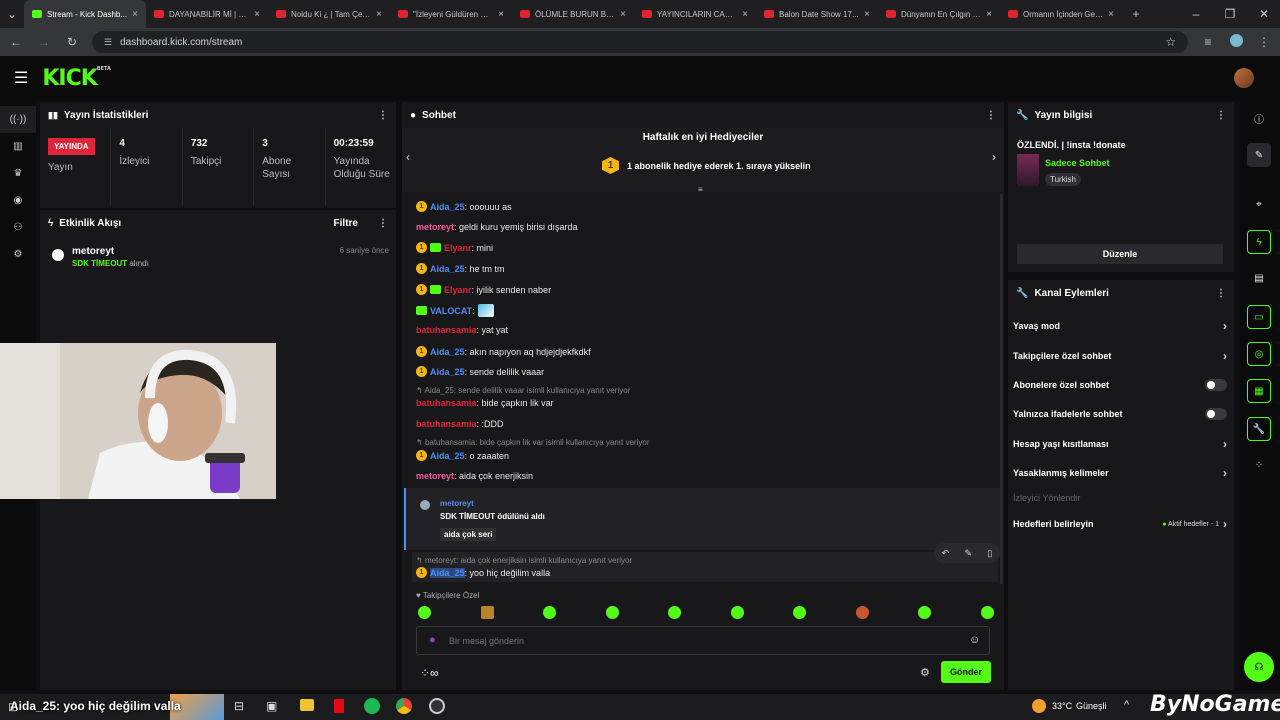 The width and height of the screenshot is (1280, 720). Describe the element at coordinates (1259, 118) in the screenshot. I see `info-icon: ⓘ` at that location.